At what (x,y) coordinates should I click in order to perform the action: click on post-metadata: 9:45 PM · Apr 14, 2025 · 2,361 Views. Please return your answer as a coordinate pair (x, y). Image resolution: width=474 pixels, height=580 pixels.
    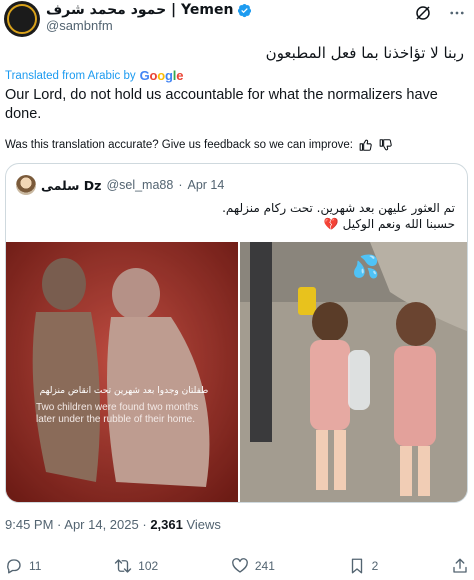
    Looking at the image, I should click on (113, 524).